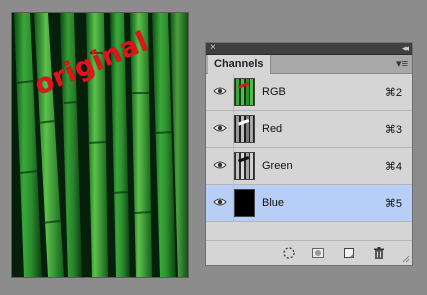 The height and width of the screenshot is (295, 427). Describe the element at coordinates (309, 92) in the screenshot. I see `channel-row-rgb: RGB ⌘2` at that location.